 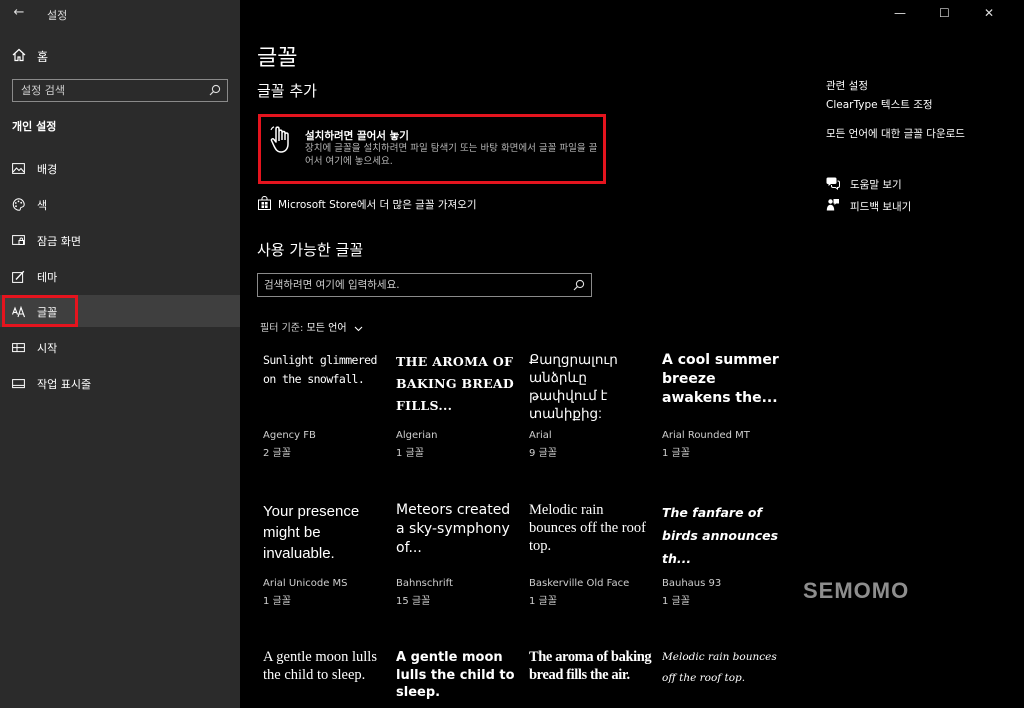 What do you see at coordinates (706, 435) in the screenshot?
I see `font-name: Arial Rounded MT` at bounding box center [706, 435].